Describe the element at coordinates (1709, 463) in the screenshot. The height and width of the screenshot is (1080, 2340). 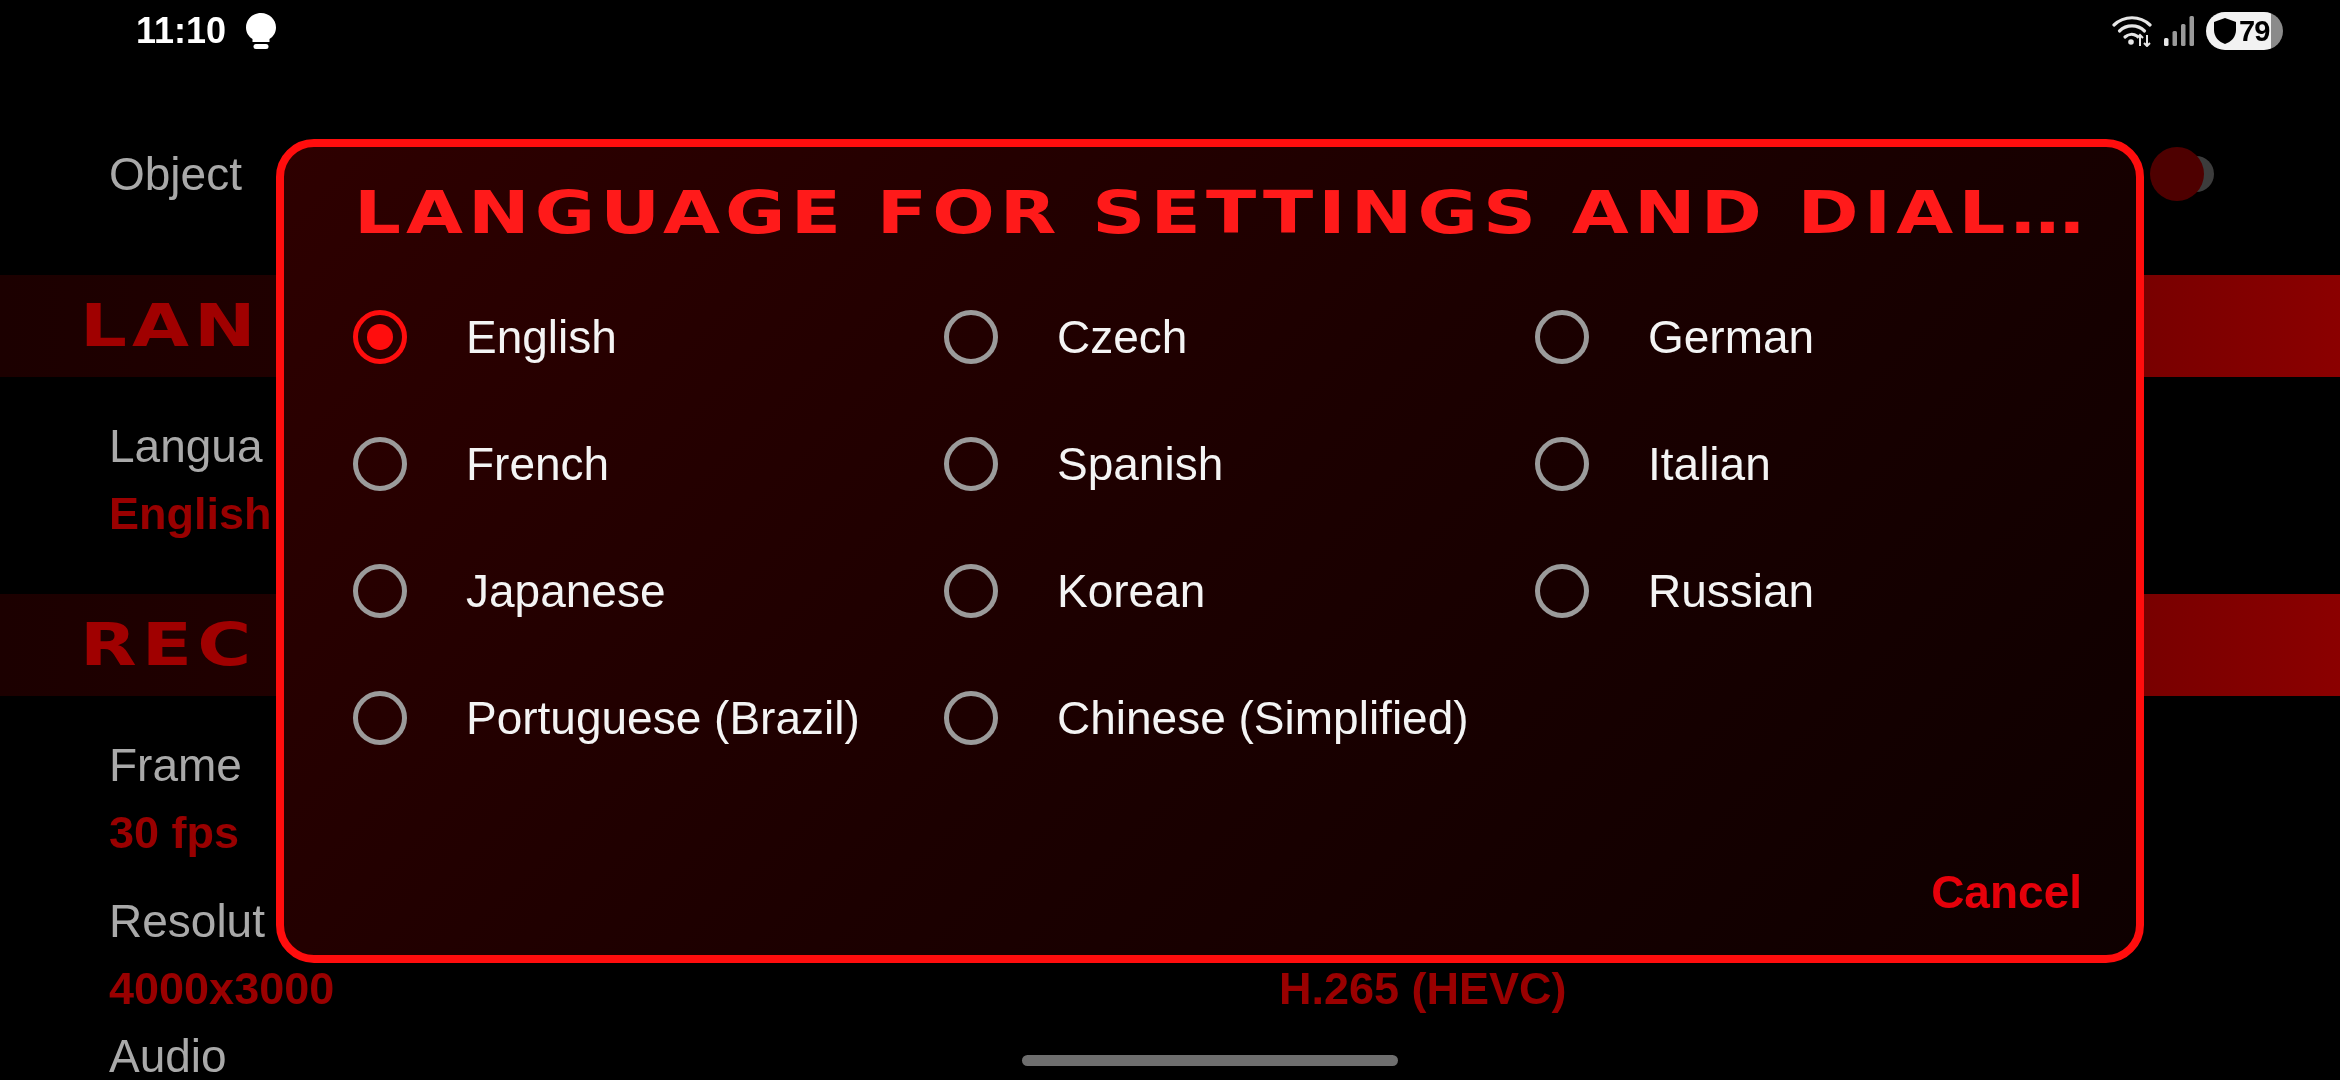
I see `language-option: Italian` at that location.